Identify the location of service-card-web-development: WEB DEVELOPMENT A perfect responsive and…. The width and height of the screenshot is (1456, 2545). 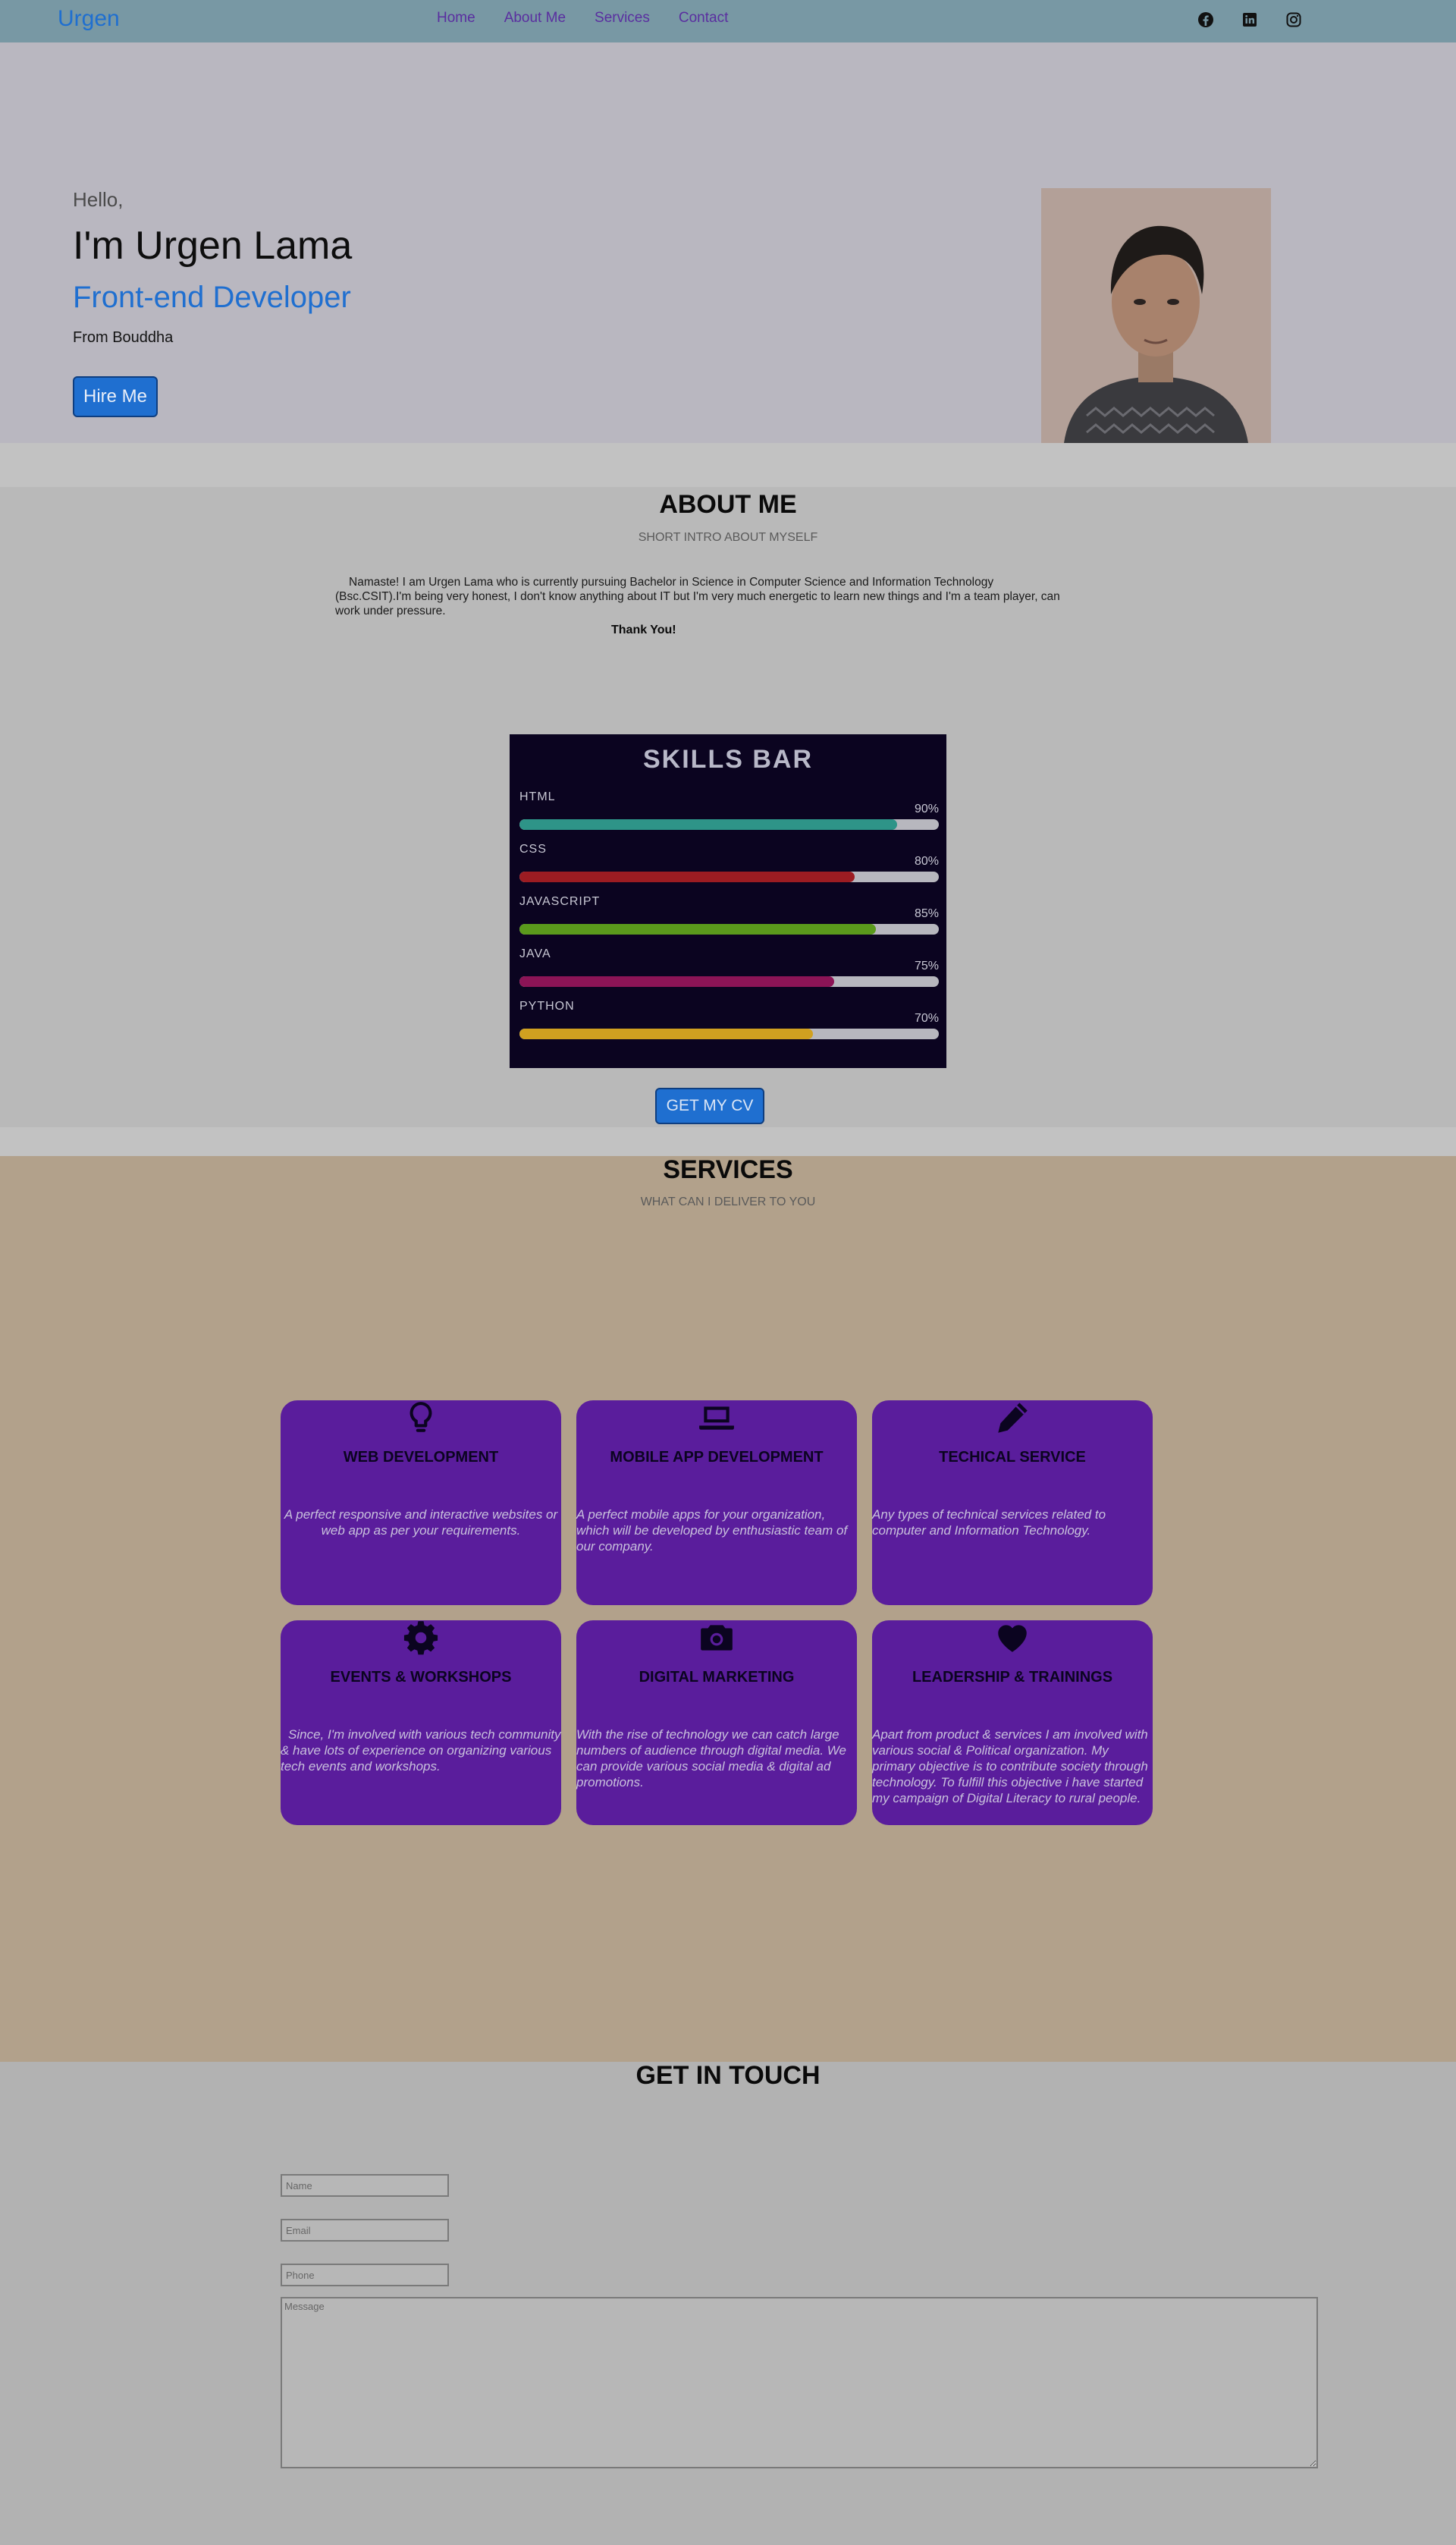
(421, 1503).